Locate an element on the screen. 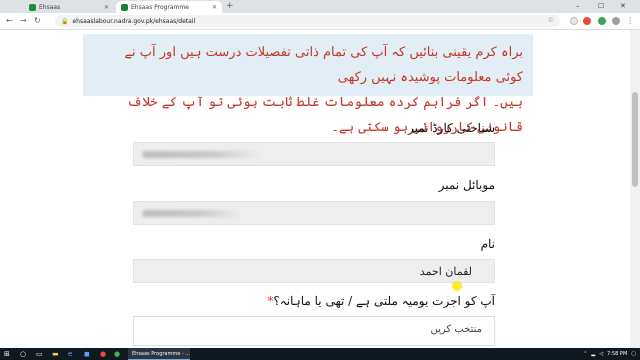 The width and height of the screenshot is (640, 360). notifications-icon: ▢ is located at coordinates (633, 354).